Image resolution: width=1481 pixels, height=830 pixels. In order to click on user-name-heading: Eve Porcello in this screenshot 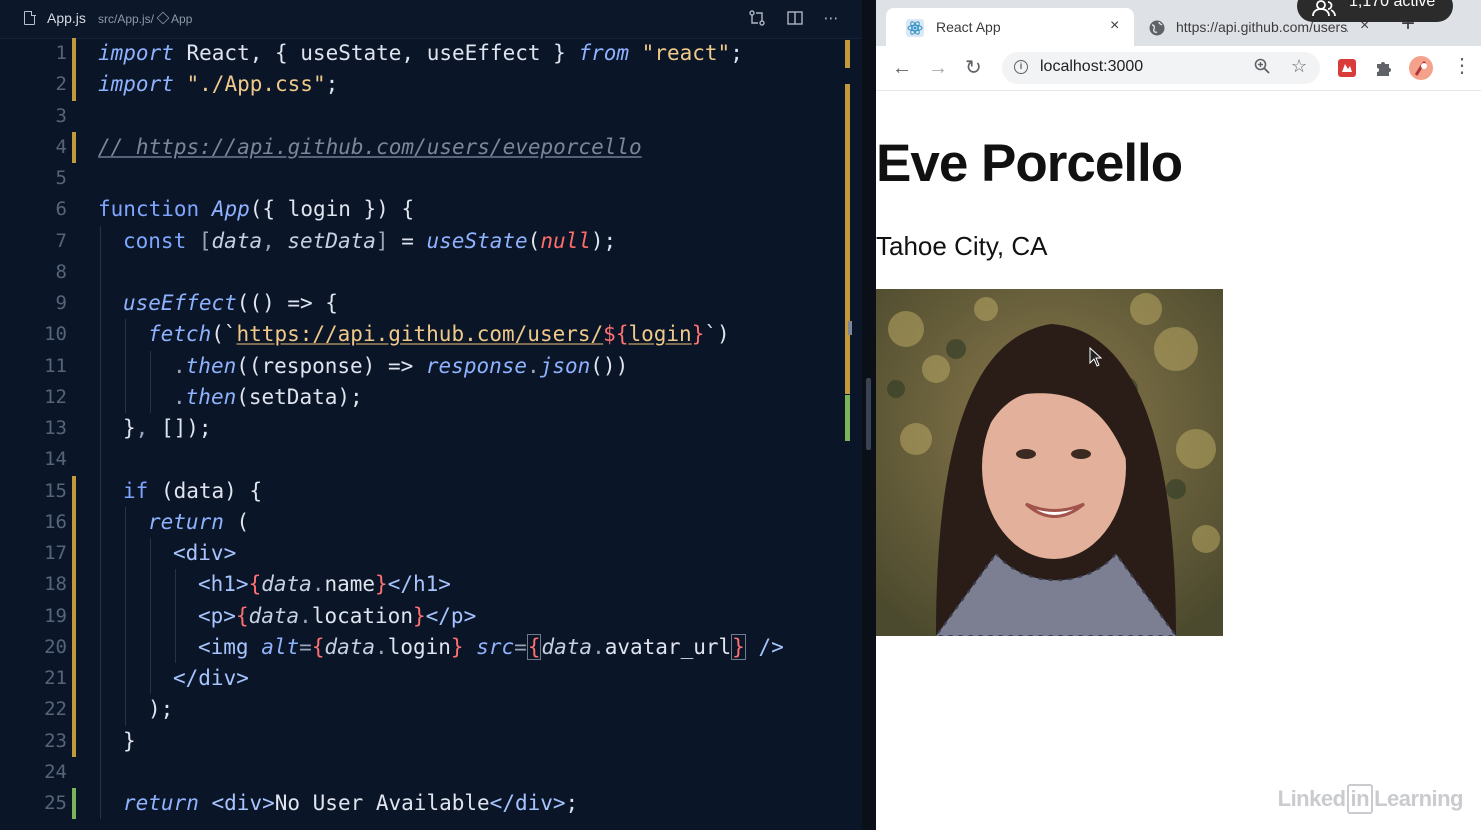, I will do `click(1029, 163)`.